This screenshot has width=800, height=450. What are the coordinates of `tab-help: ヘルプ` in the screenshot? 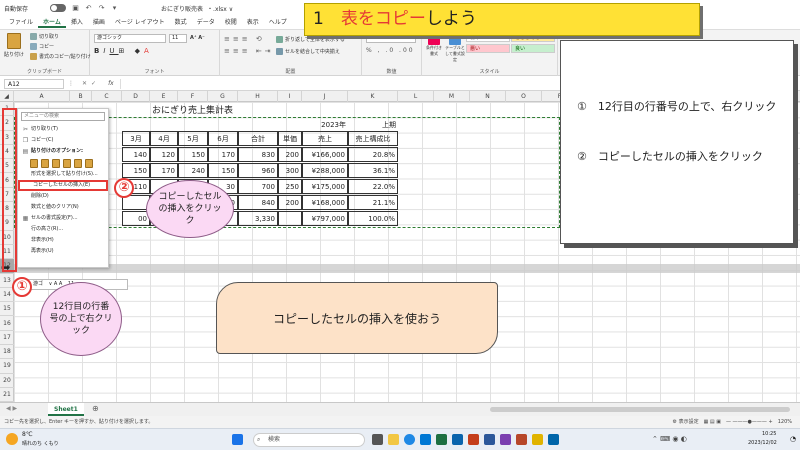 It's located at (278, 22).